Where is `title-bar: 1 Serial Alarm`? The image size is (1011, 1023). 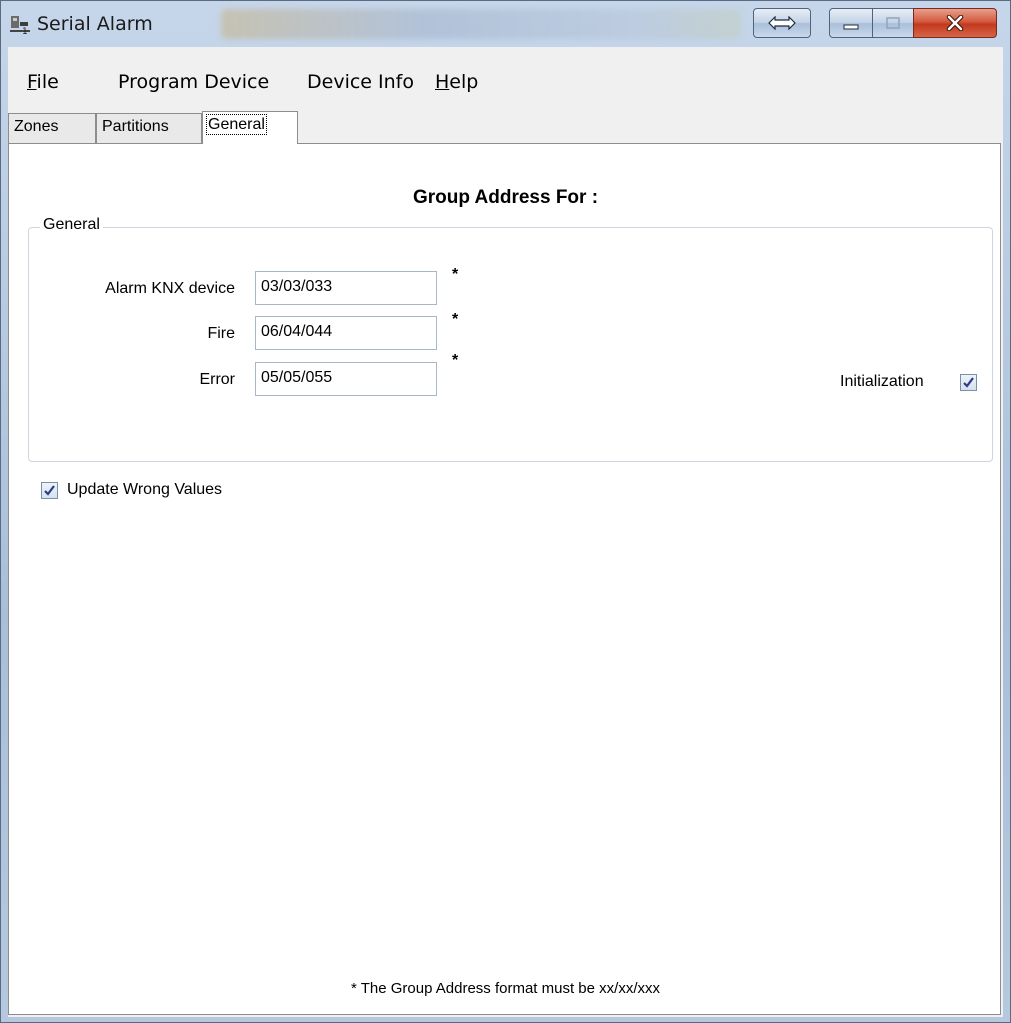
title-bar: 1 Serial Alarm is located at coordinates (505, 24).